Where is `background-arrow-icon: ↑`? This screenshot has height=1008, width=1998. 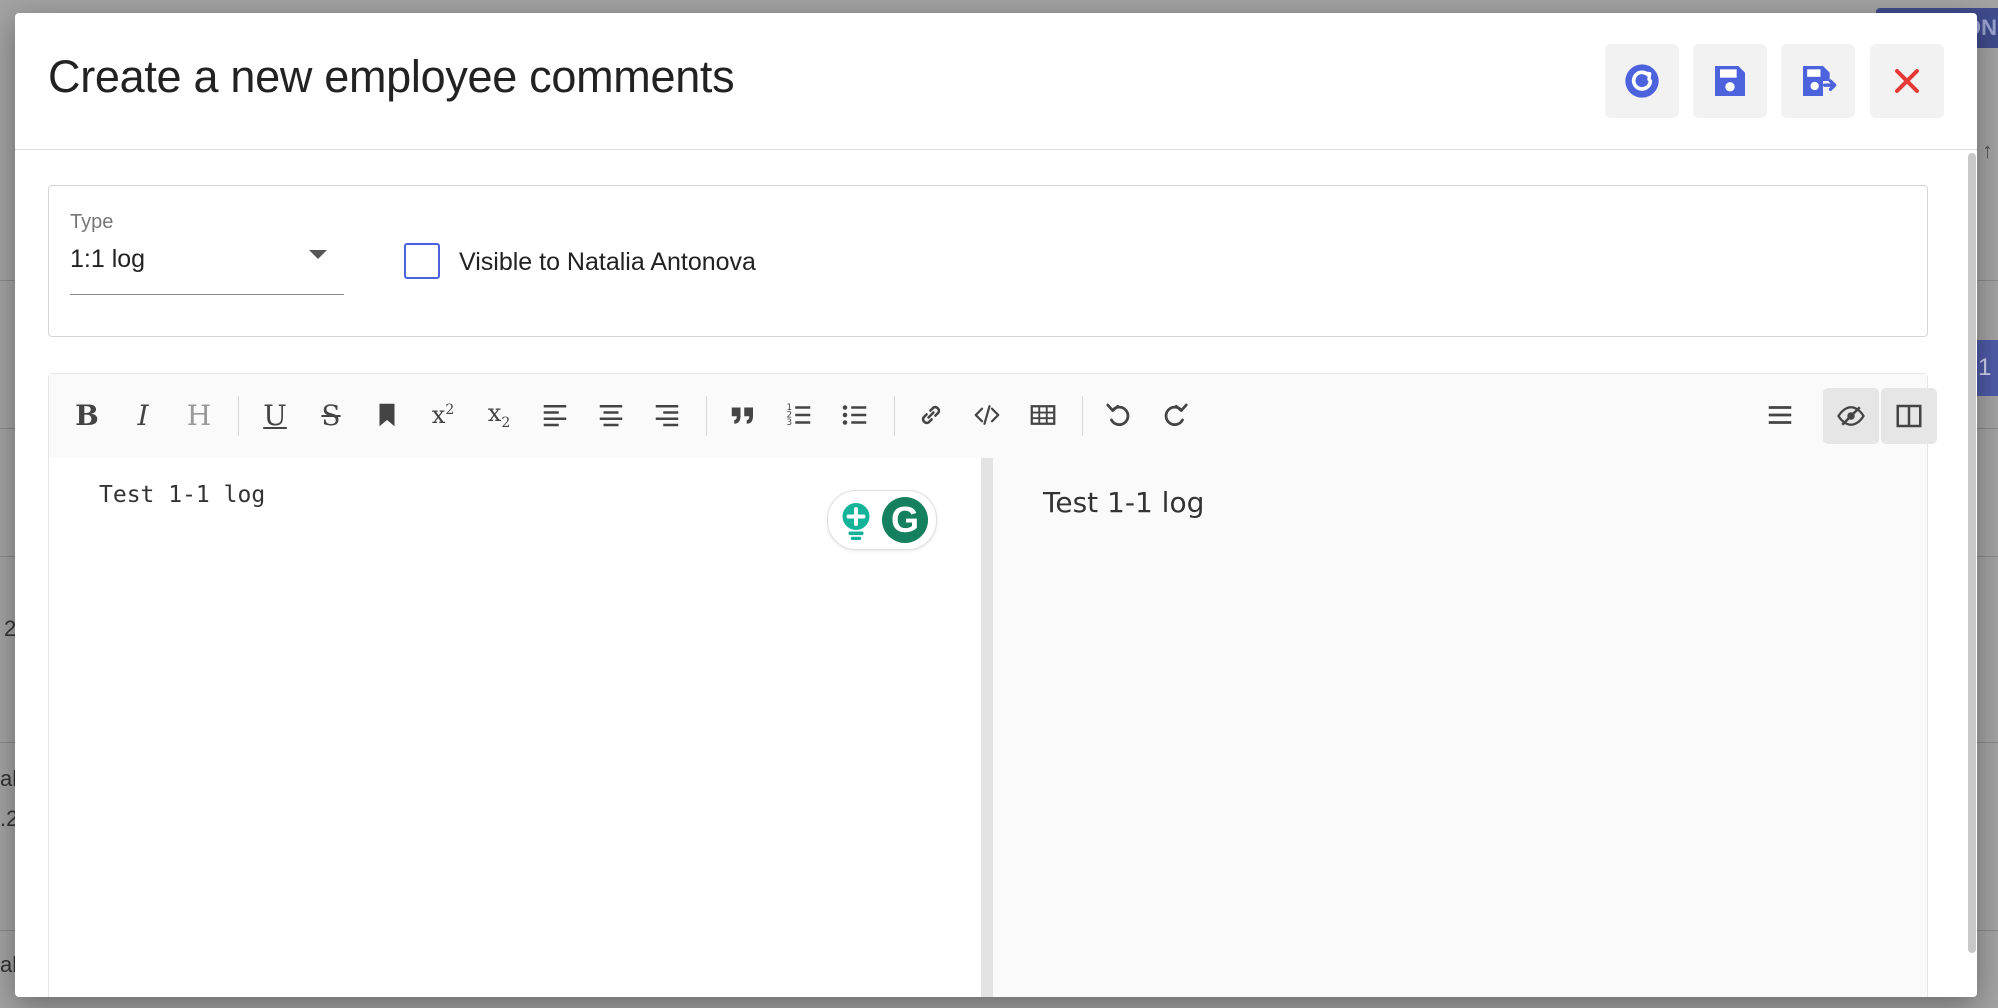
background-arrow-icon: ↑ is located at coordinates (1987, 150).